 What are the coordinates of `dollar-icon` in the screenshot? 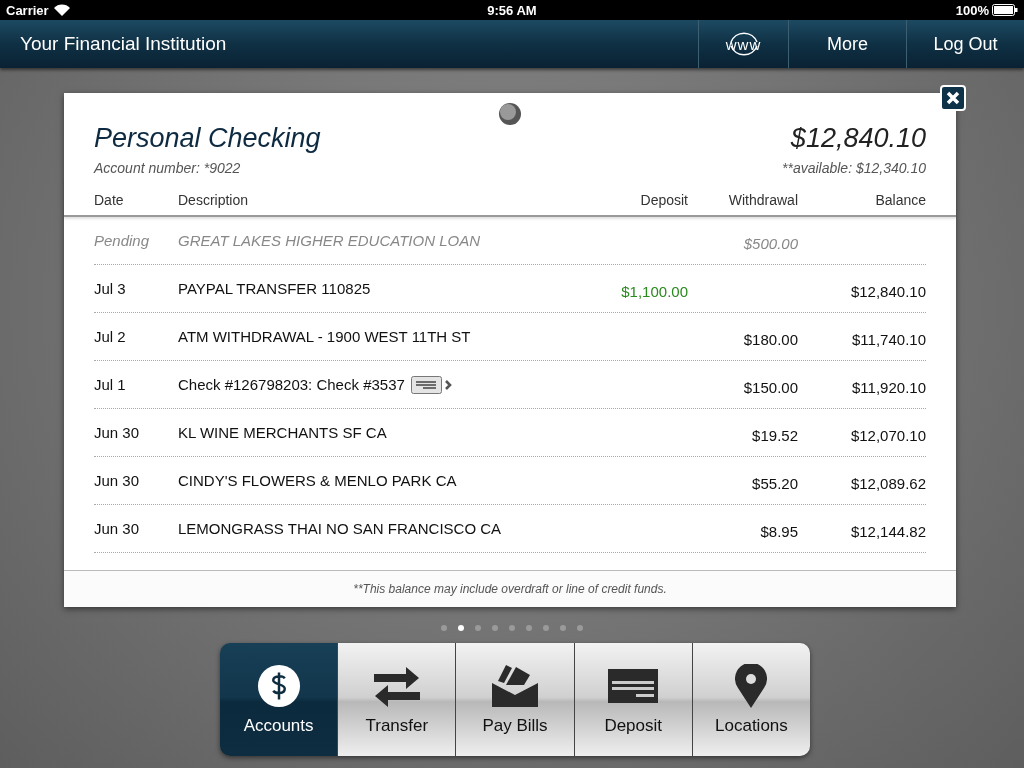 It's located at (278, 685).